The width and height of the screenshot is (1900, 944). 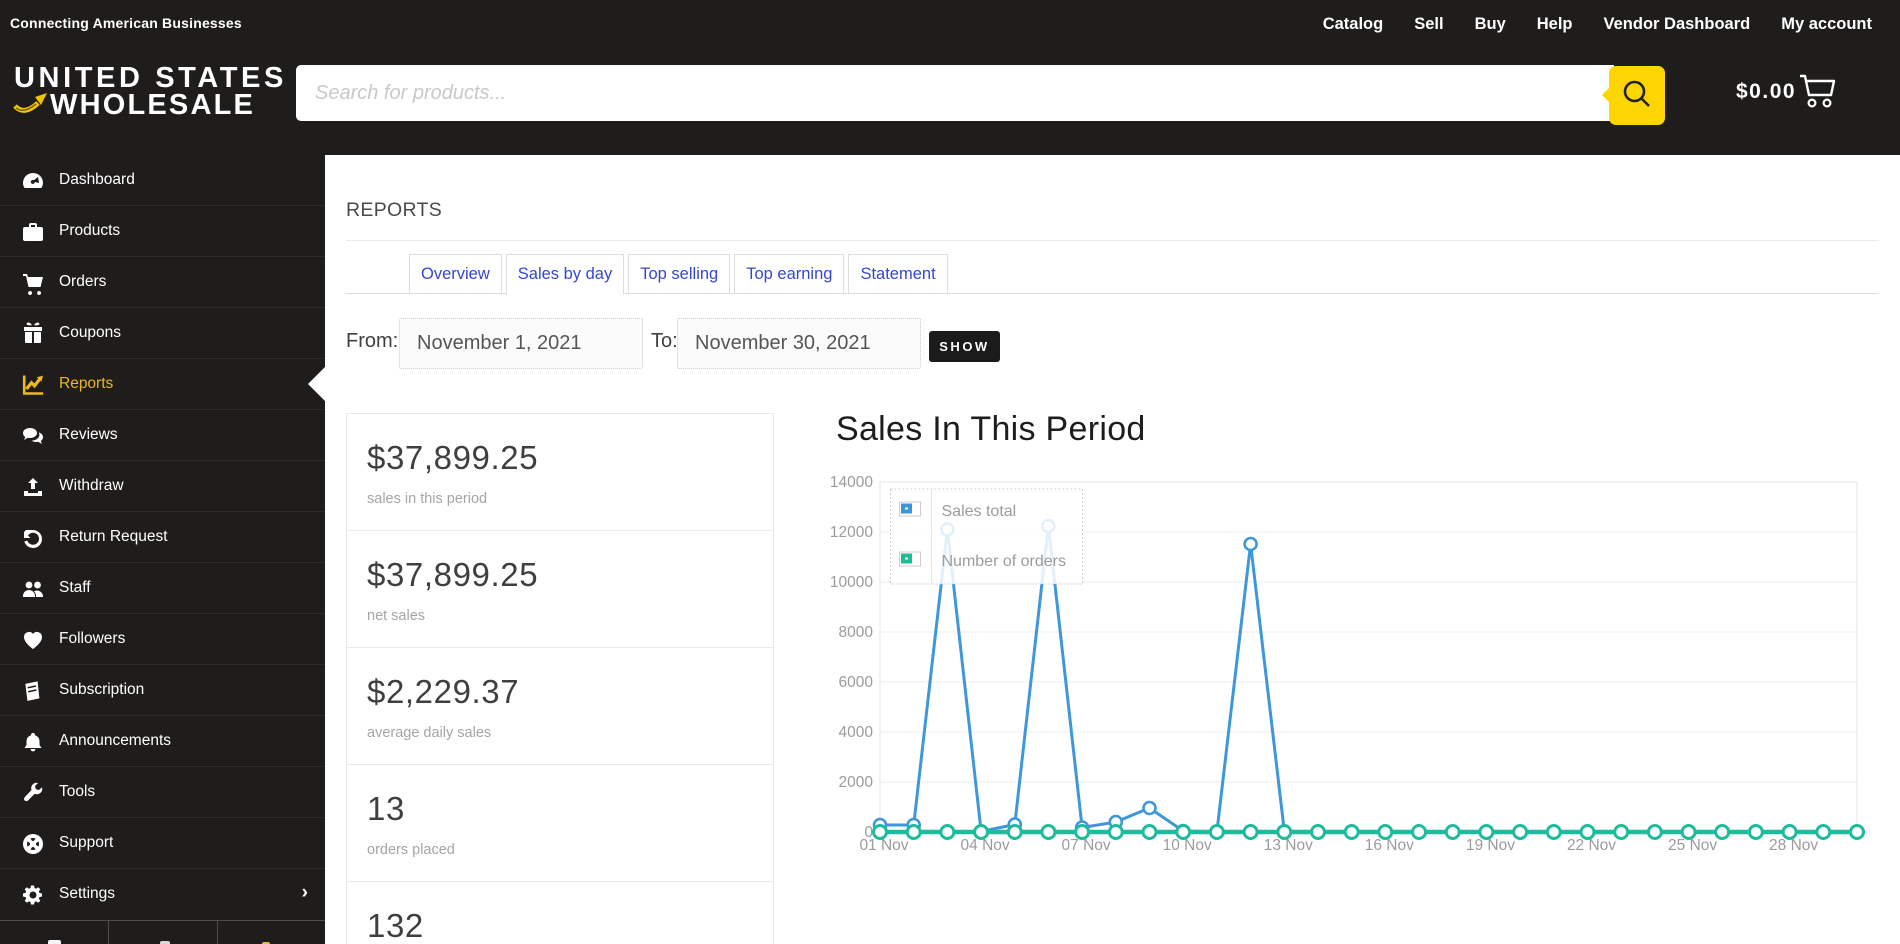 What do you see at coordinates (979, 511) in the screenshot?
I see `svg-text: Sales total` at bounding box center [979, 511].